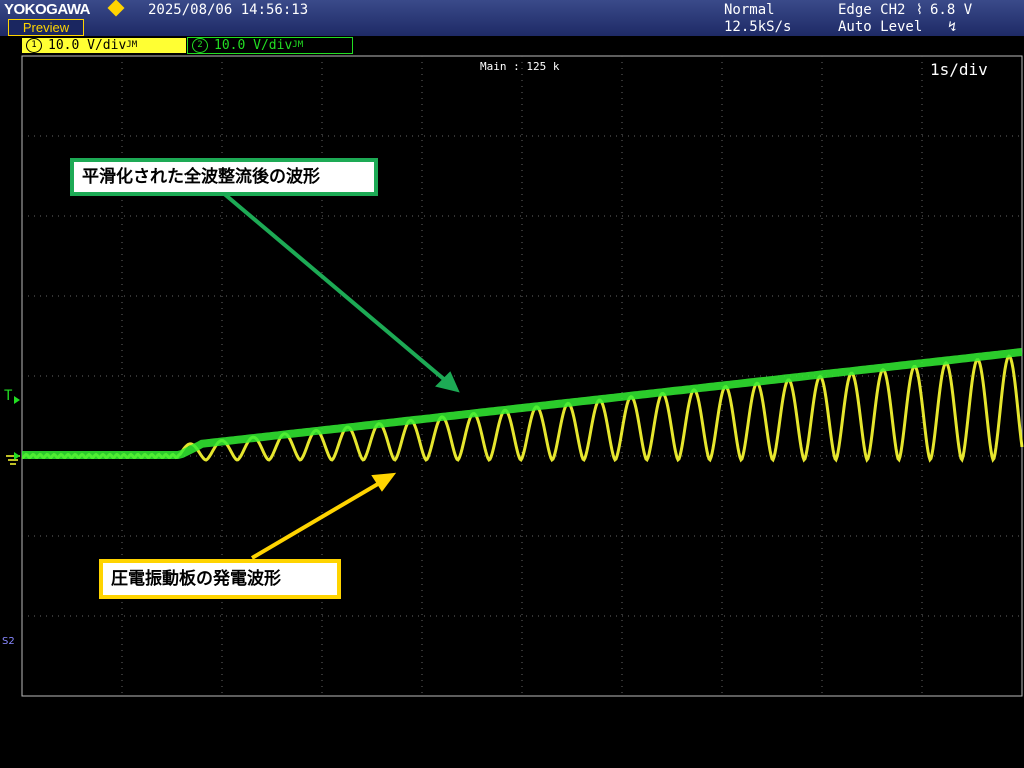 The image size is (1024, 768). I want to click on s2-label: S2, so click(8, 641).